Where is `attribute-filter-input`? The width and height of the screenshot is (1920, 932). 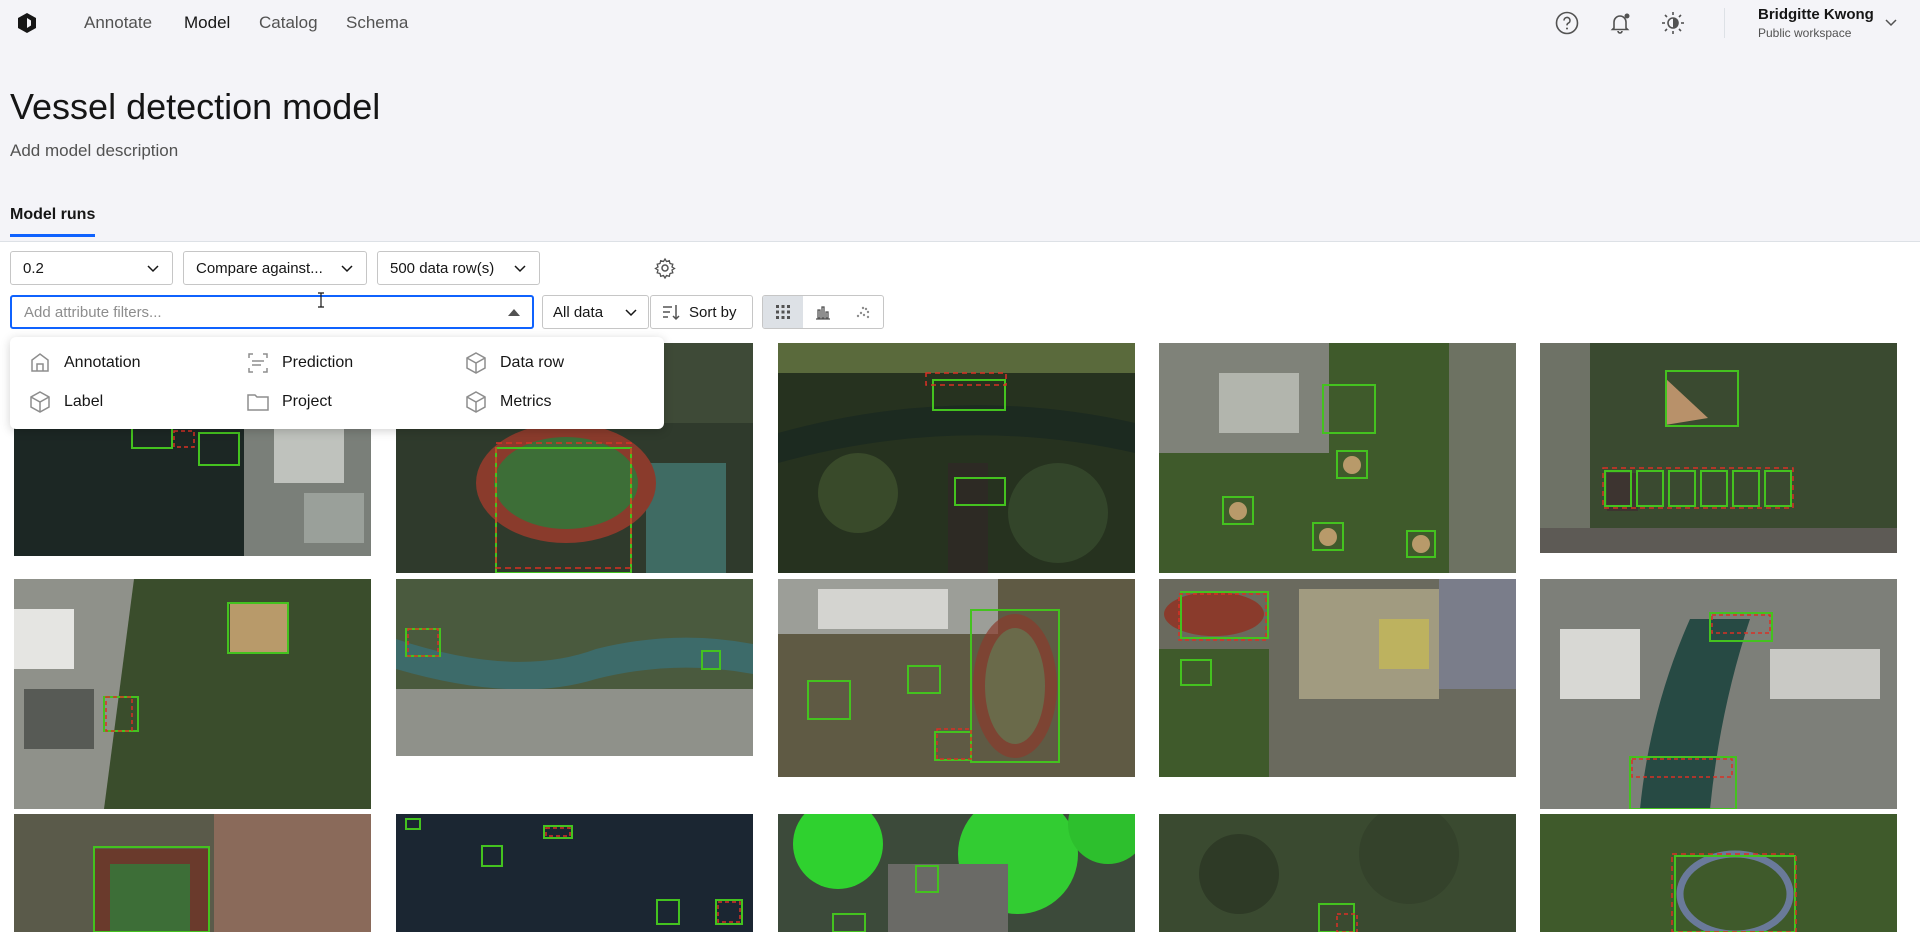 attribute-filter-input is located at coordinates (259, 312).